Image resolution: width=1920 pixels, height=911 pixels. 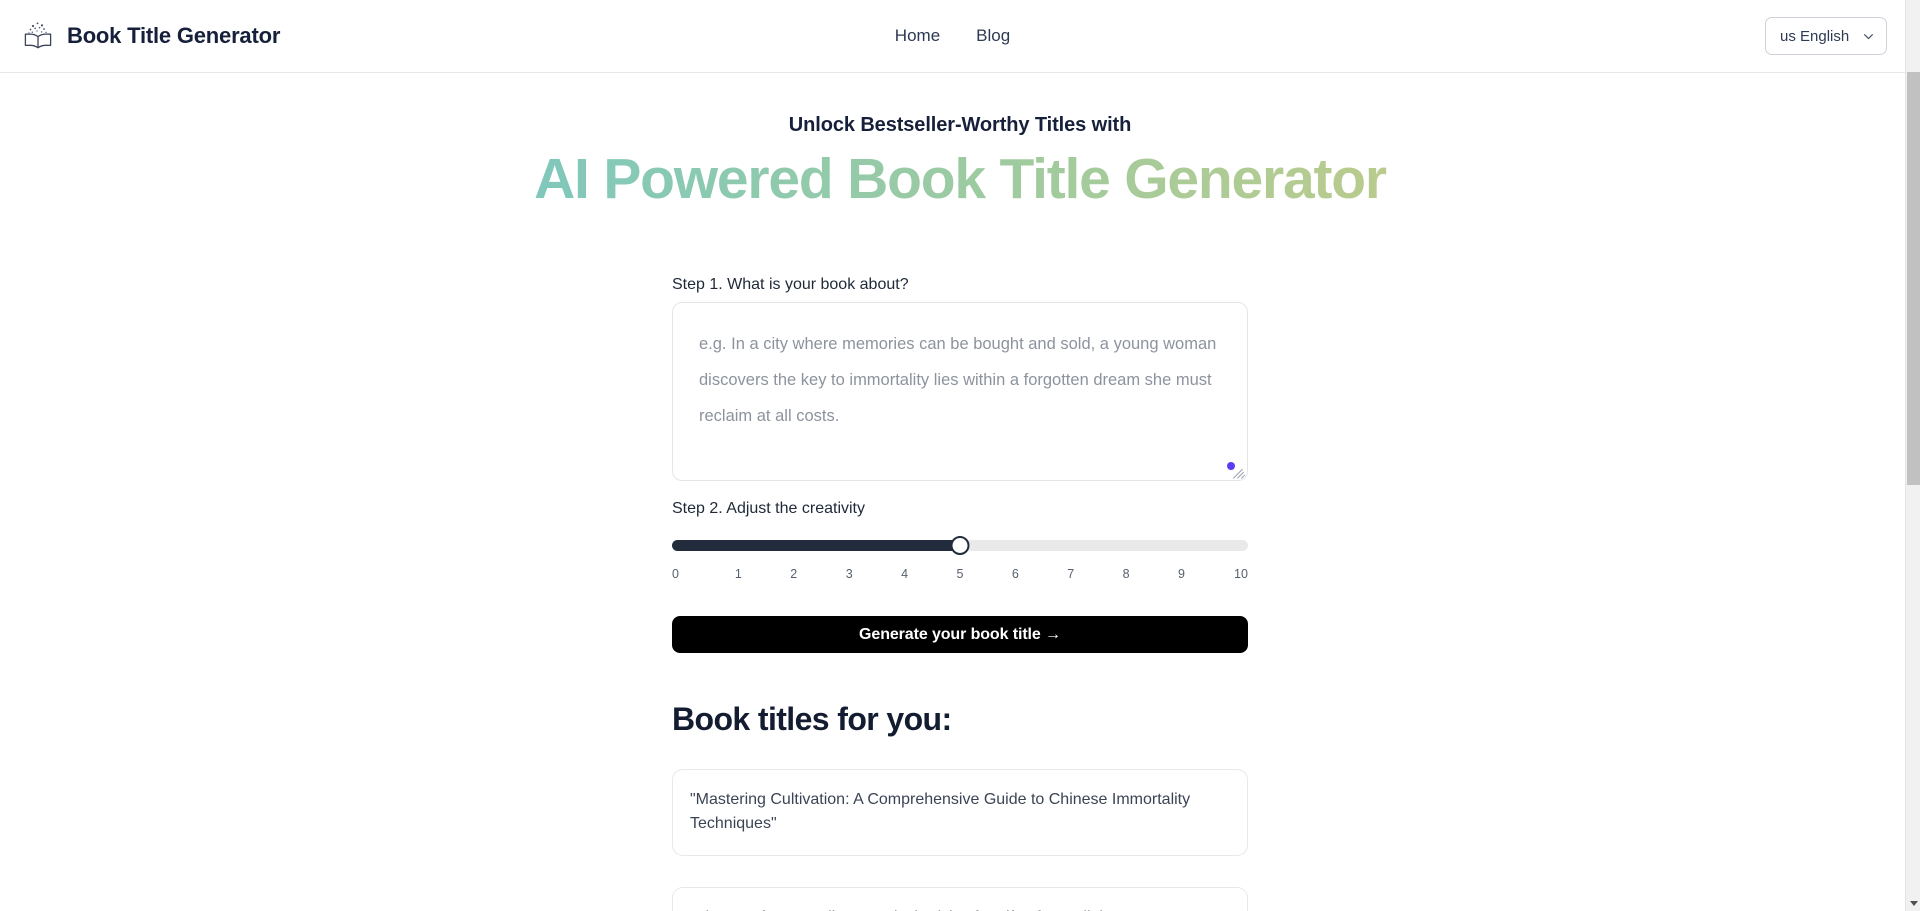 I want to click on slider-tick-3: 3, so click(x=849, y=574).